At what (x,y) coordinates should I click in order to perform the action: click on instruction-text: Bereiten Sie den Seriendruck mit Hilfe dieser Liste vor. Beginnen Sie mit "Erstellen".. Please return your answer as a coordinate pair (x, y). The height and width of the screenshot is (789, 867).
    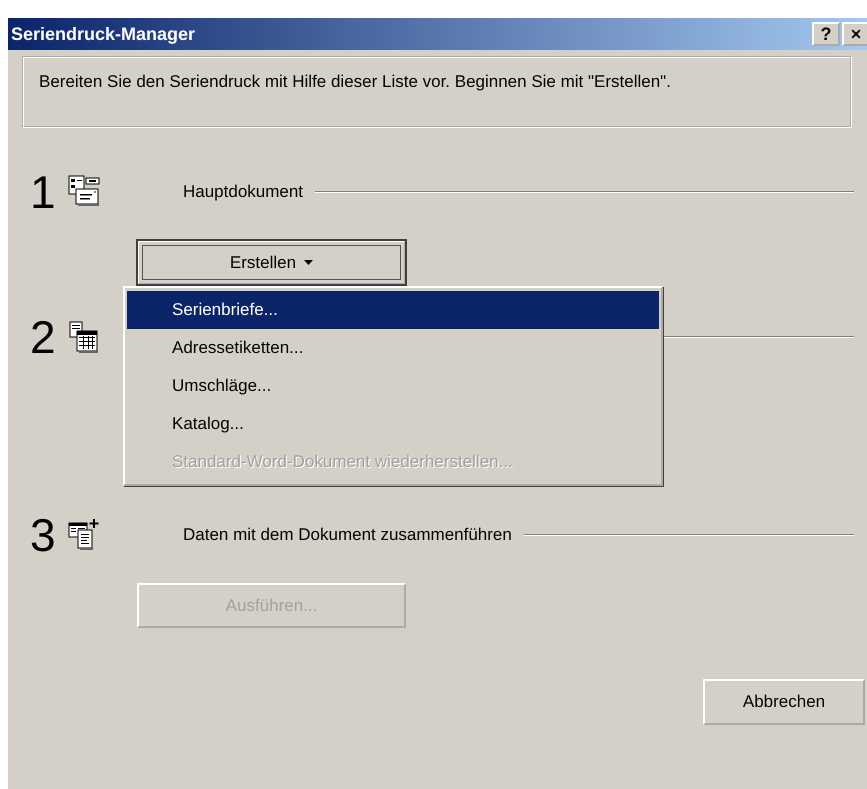
    Looking at the image, I should click on (355, 82).